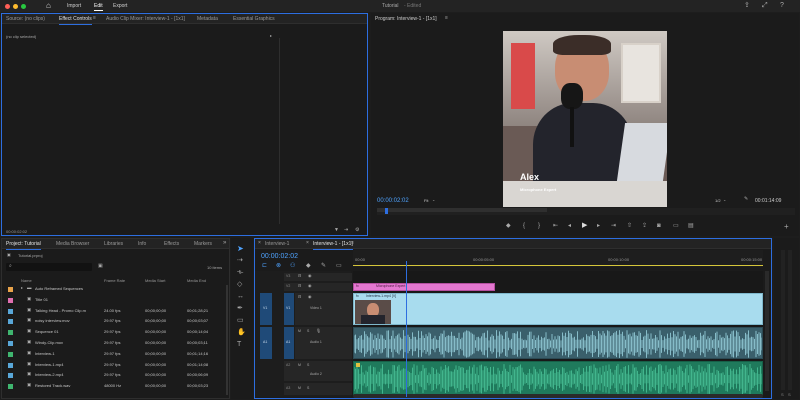 The image size is (800, 400). Describe the element at coordinates (240, 296) in the screenshot. I see `slip-tool-icon: ↔` at that location.